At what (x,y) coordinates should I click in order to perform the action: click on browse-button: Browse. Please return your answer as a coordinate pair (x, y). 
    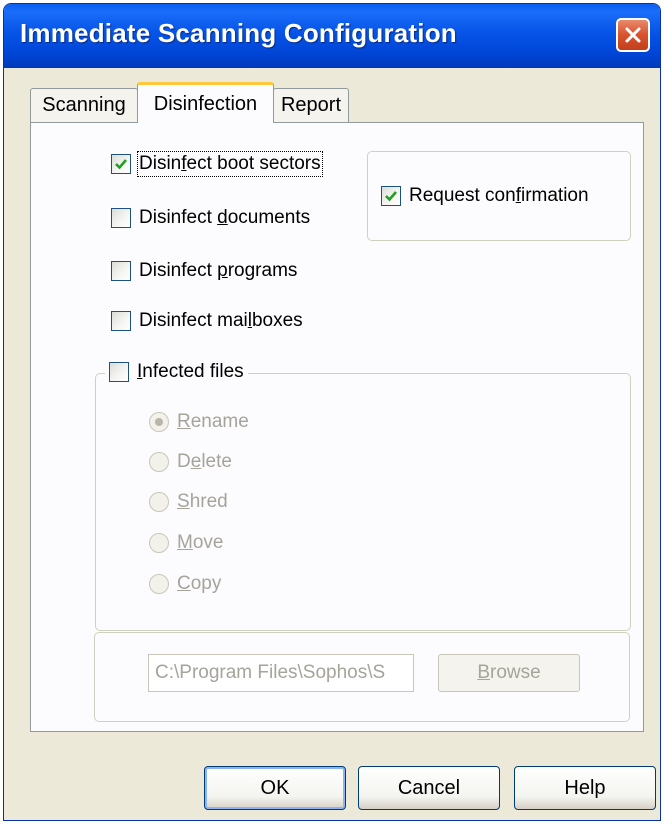
    Looking at the image, I should click on (509, 673).